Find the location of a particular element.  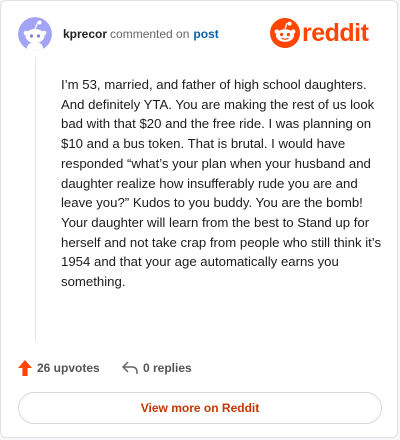

username-link: kprecor is located at coordinates (85, 34).